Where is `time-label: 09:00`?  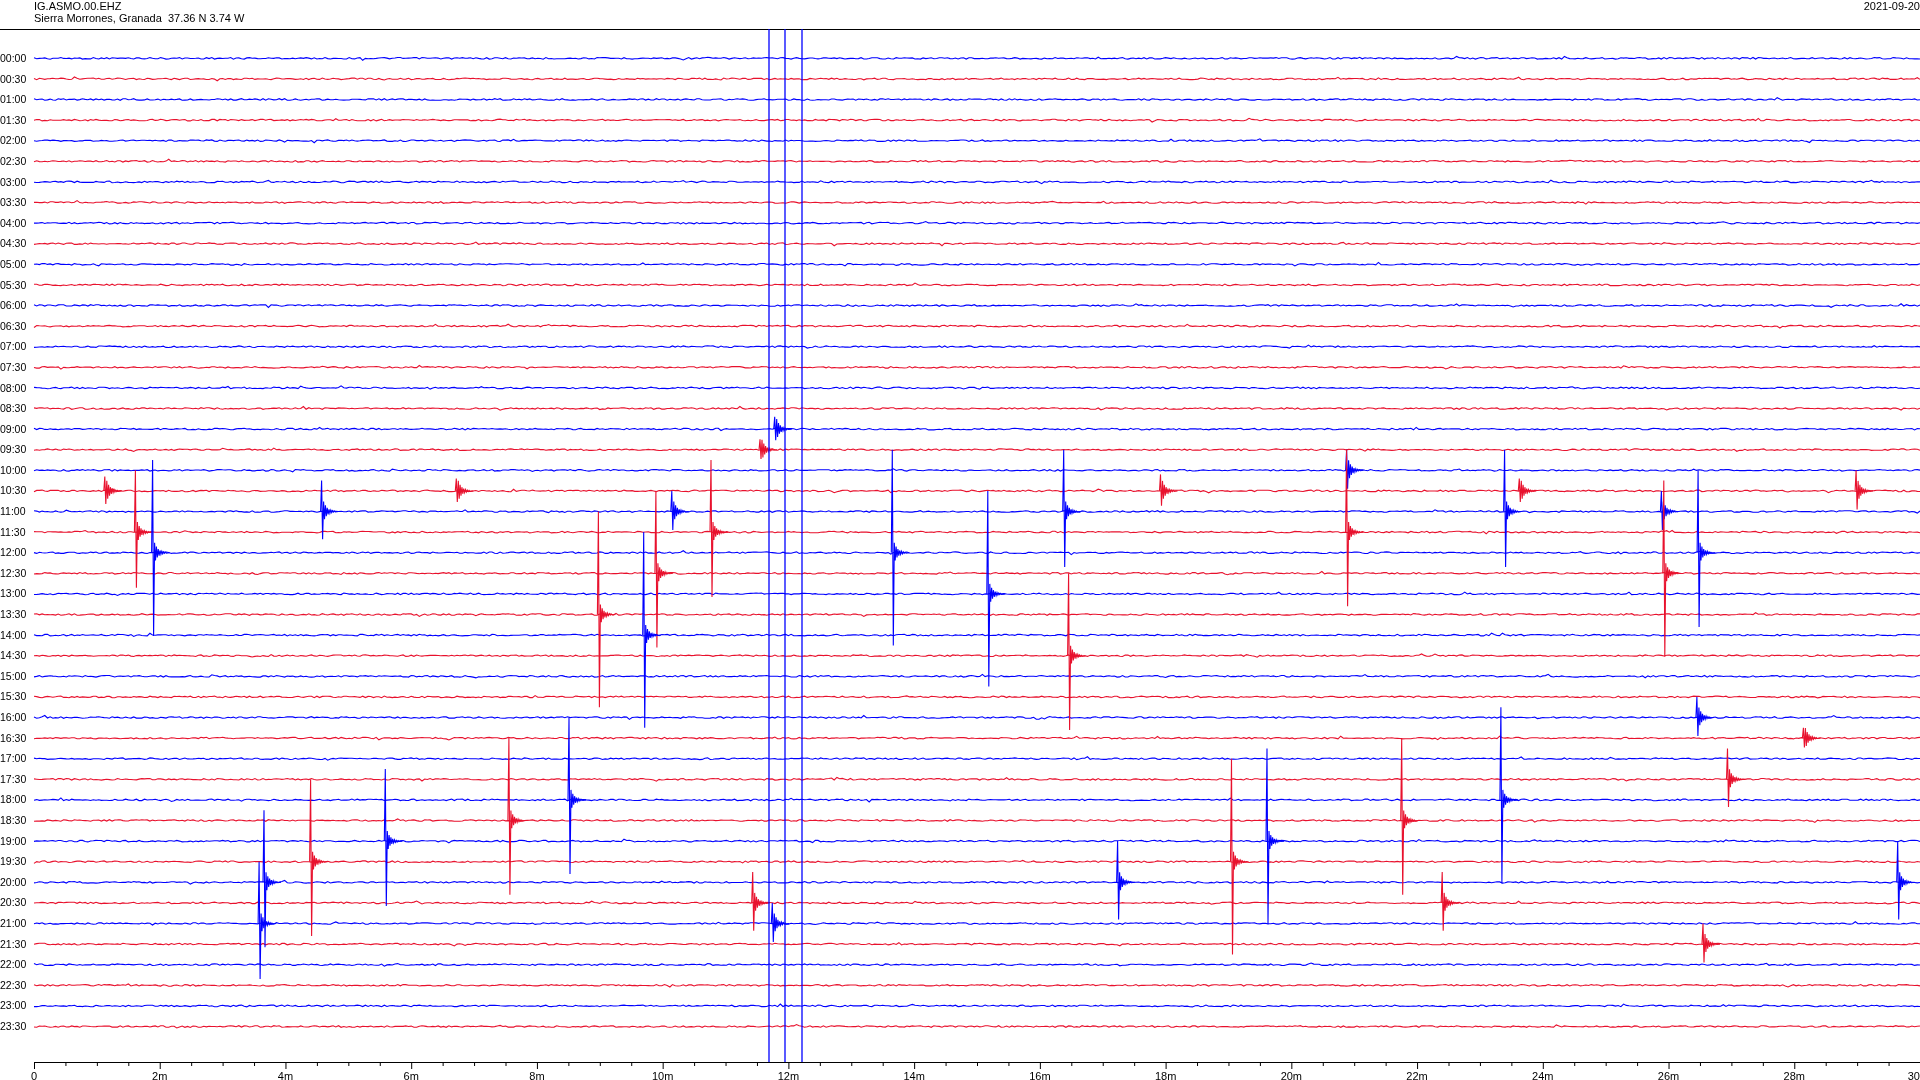
time-label: 09:00 is located at coordinates (14, 429).